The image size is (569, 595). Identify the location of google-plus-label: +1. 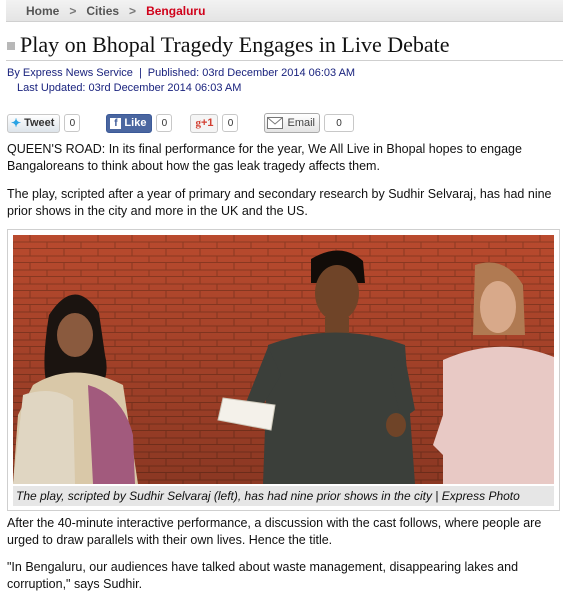
(207, 123).